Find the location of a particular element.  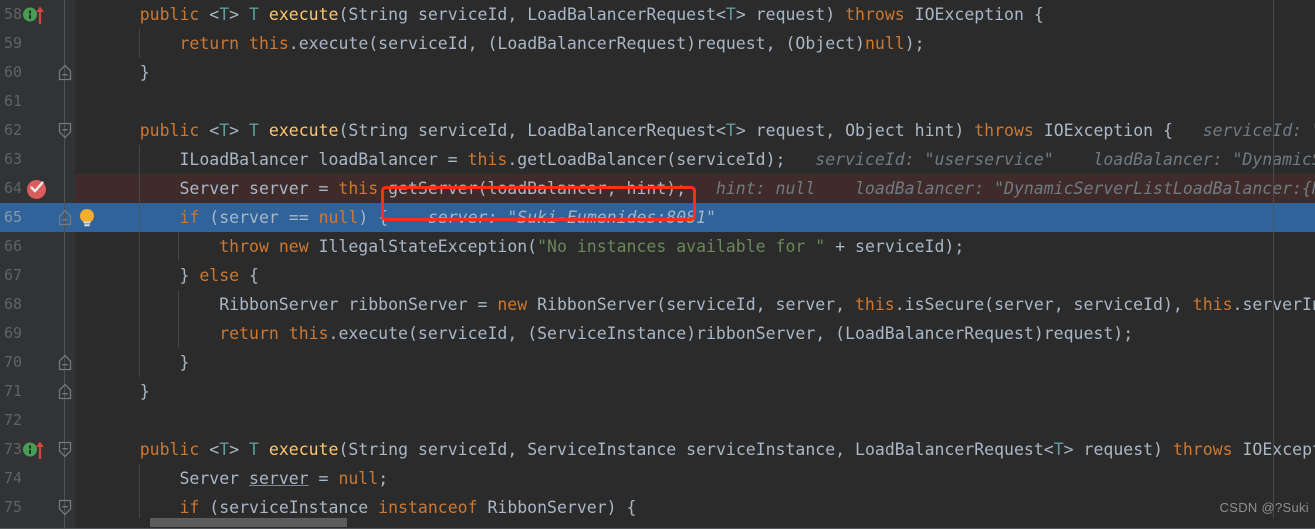

code-line: 61 is located at coordinates (657, 101).